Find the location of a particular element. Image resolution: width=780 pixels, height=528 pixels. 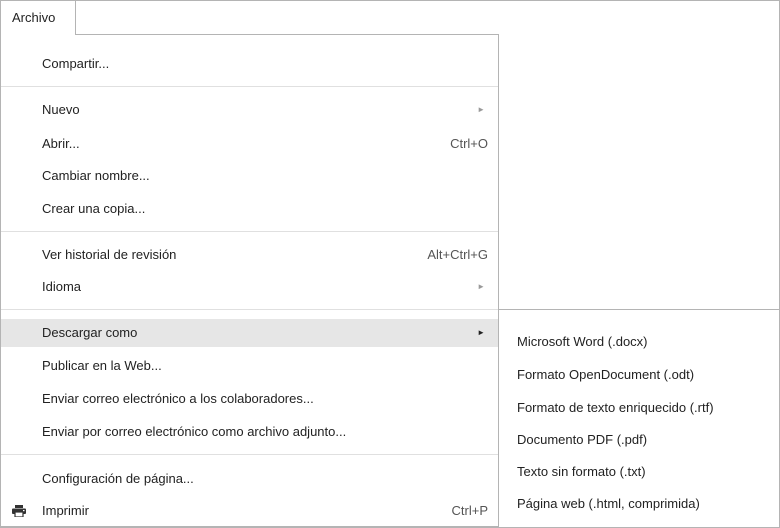

download-docx-item: Microsoft Word (.docx) is located at coordinates (639, 342).